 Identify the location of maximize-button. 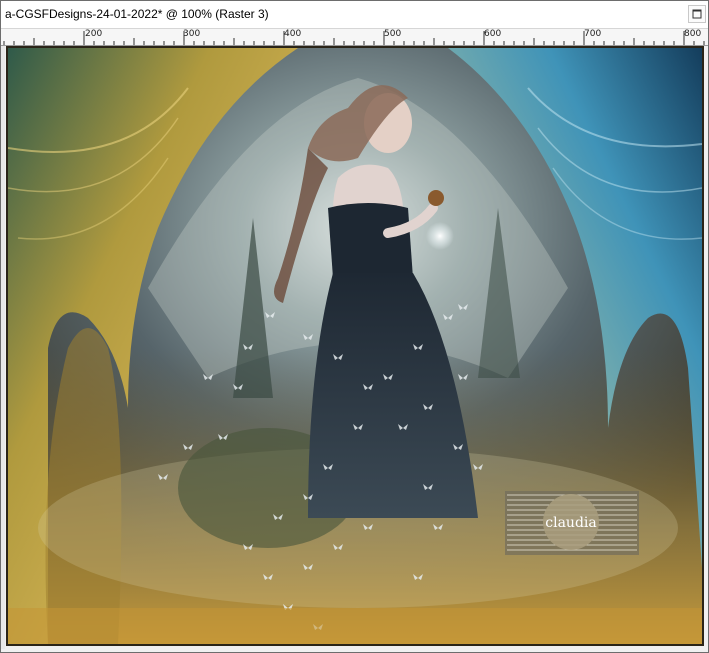
(697, 14).